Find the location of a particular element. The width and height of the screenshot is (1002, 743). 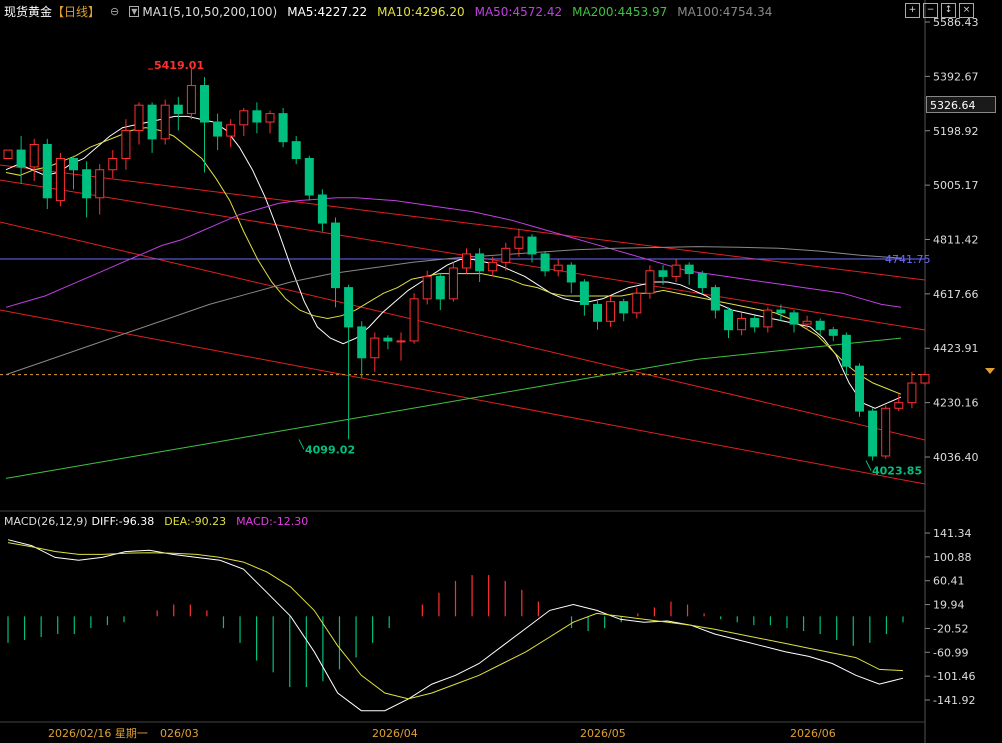

ma5-value: MA5:4227.22 is located at coordinates (327, 11).